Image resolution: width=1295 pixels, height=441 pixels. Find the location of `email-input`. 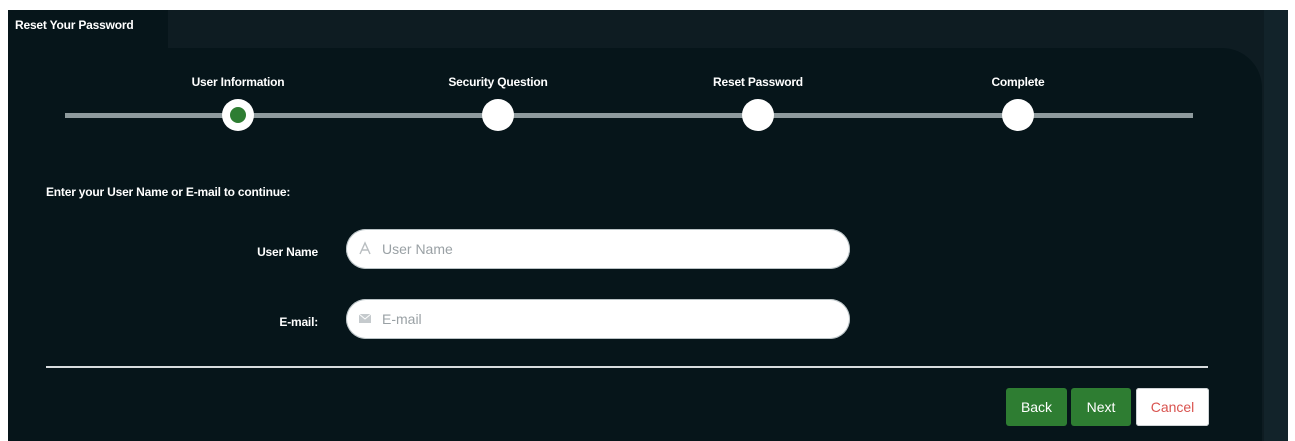

email-input is located at coordinates (607, 319).